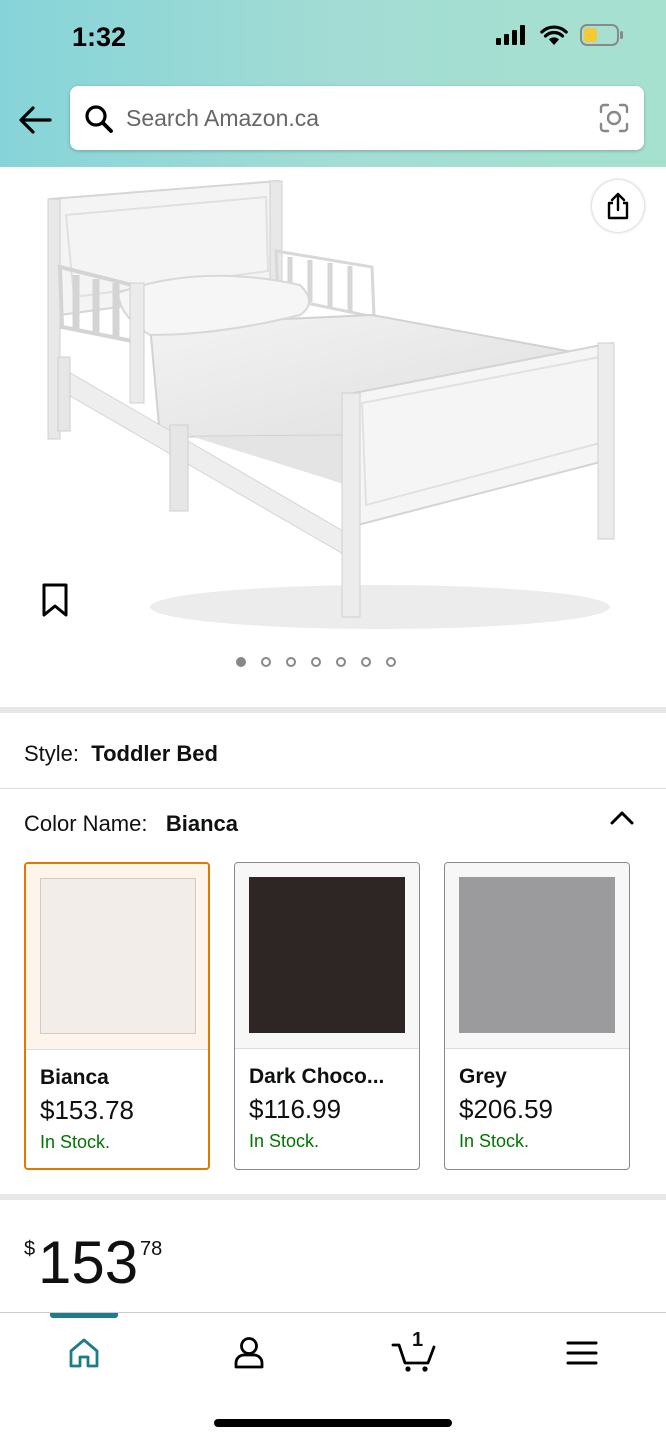 This screenshot has height=1441, width=666. I want to click on nav-cart: 1, so click(414, 1352).